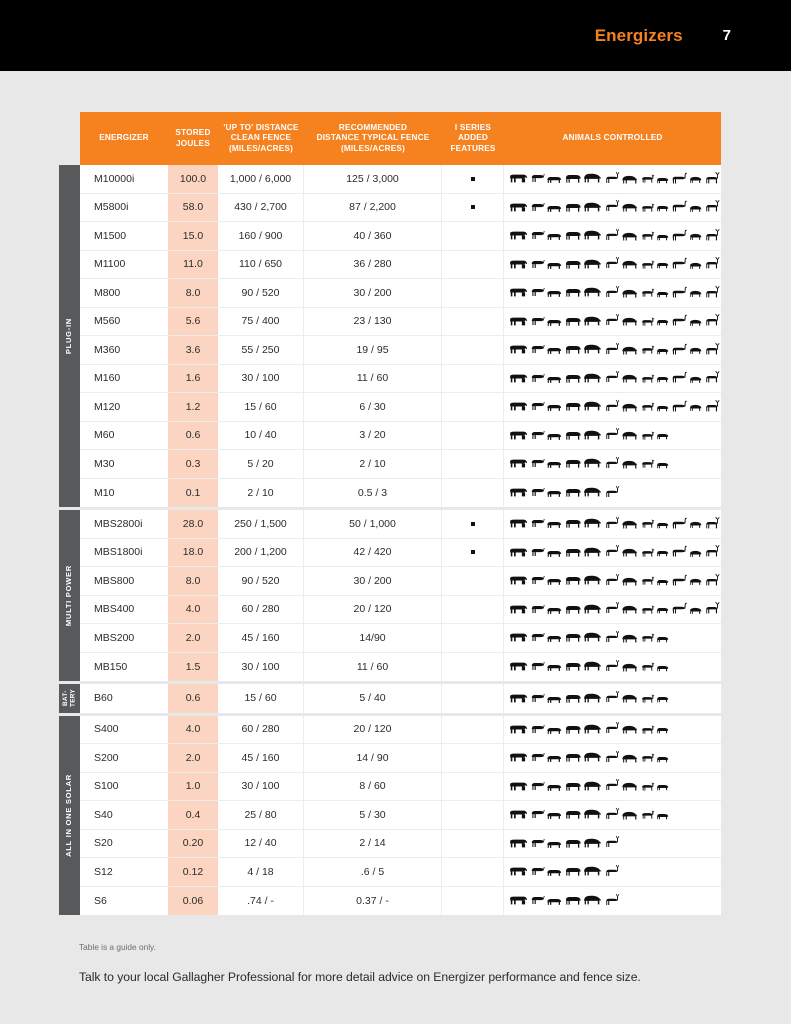 This screenshot has height=1024, width=791. Describe the element at coordinates (103, 698) in the screenshot. I see `cell-energizer: B60` at that location.